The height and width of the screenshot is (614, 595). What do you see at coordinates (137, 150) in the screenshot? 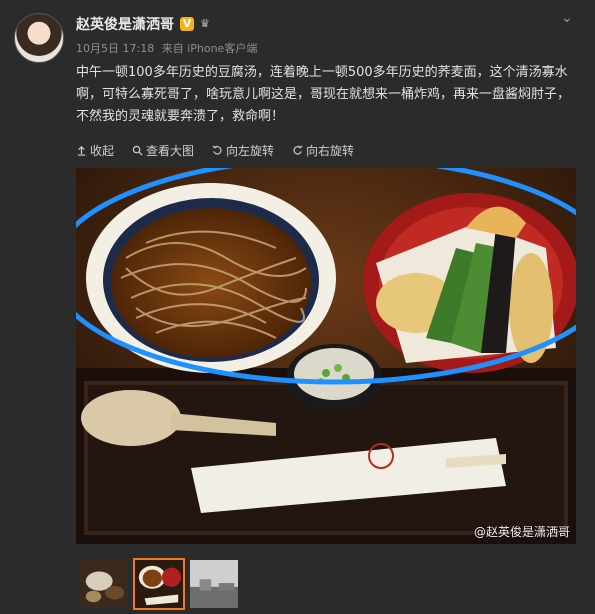
I see `search-icon` at bounding box center [137, 150].